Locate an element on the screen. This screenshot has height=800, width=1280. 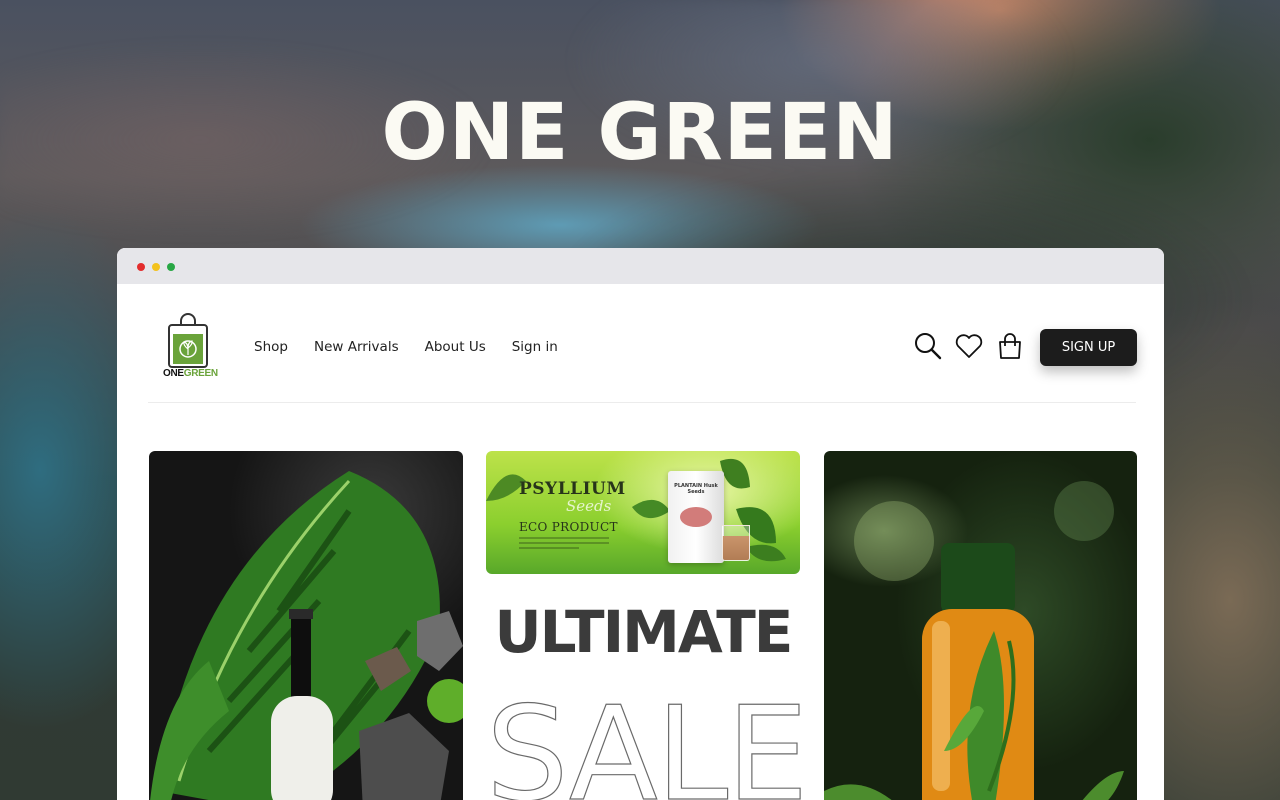
banner-leaves is located at coordinates (636, 510).